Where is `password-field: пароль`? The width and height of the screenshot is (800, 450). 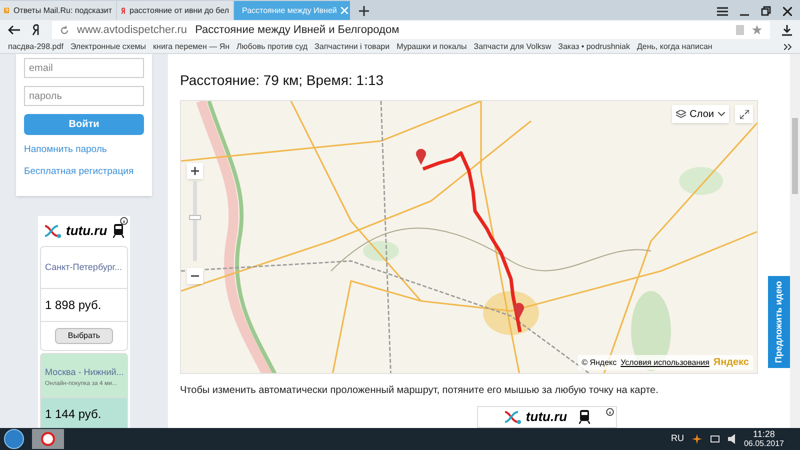
password-field: пароль is located at coordinates (84, 96).